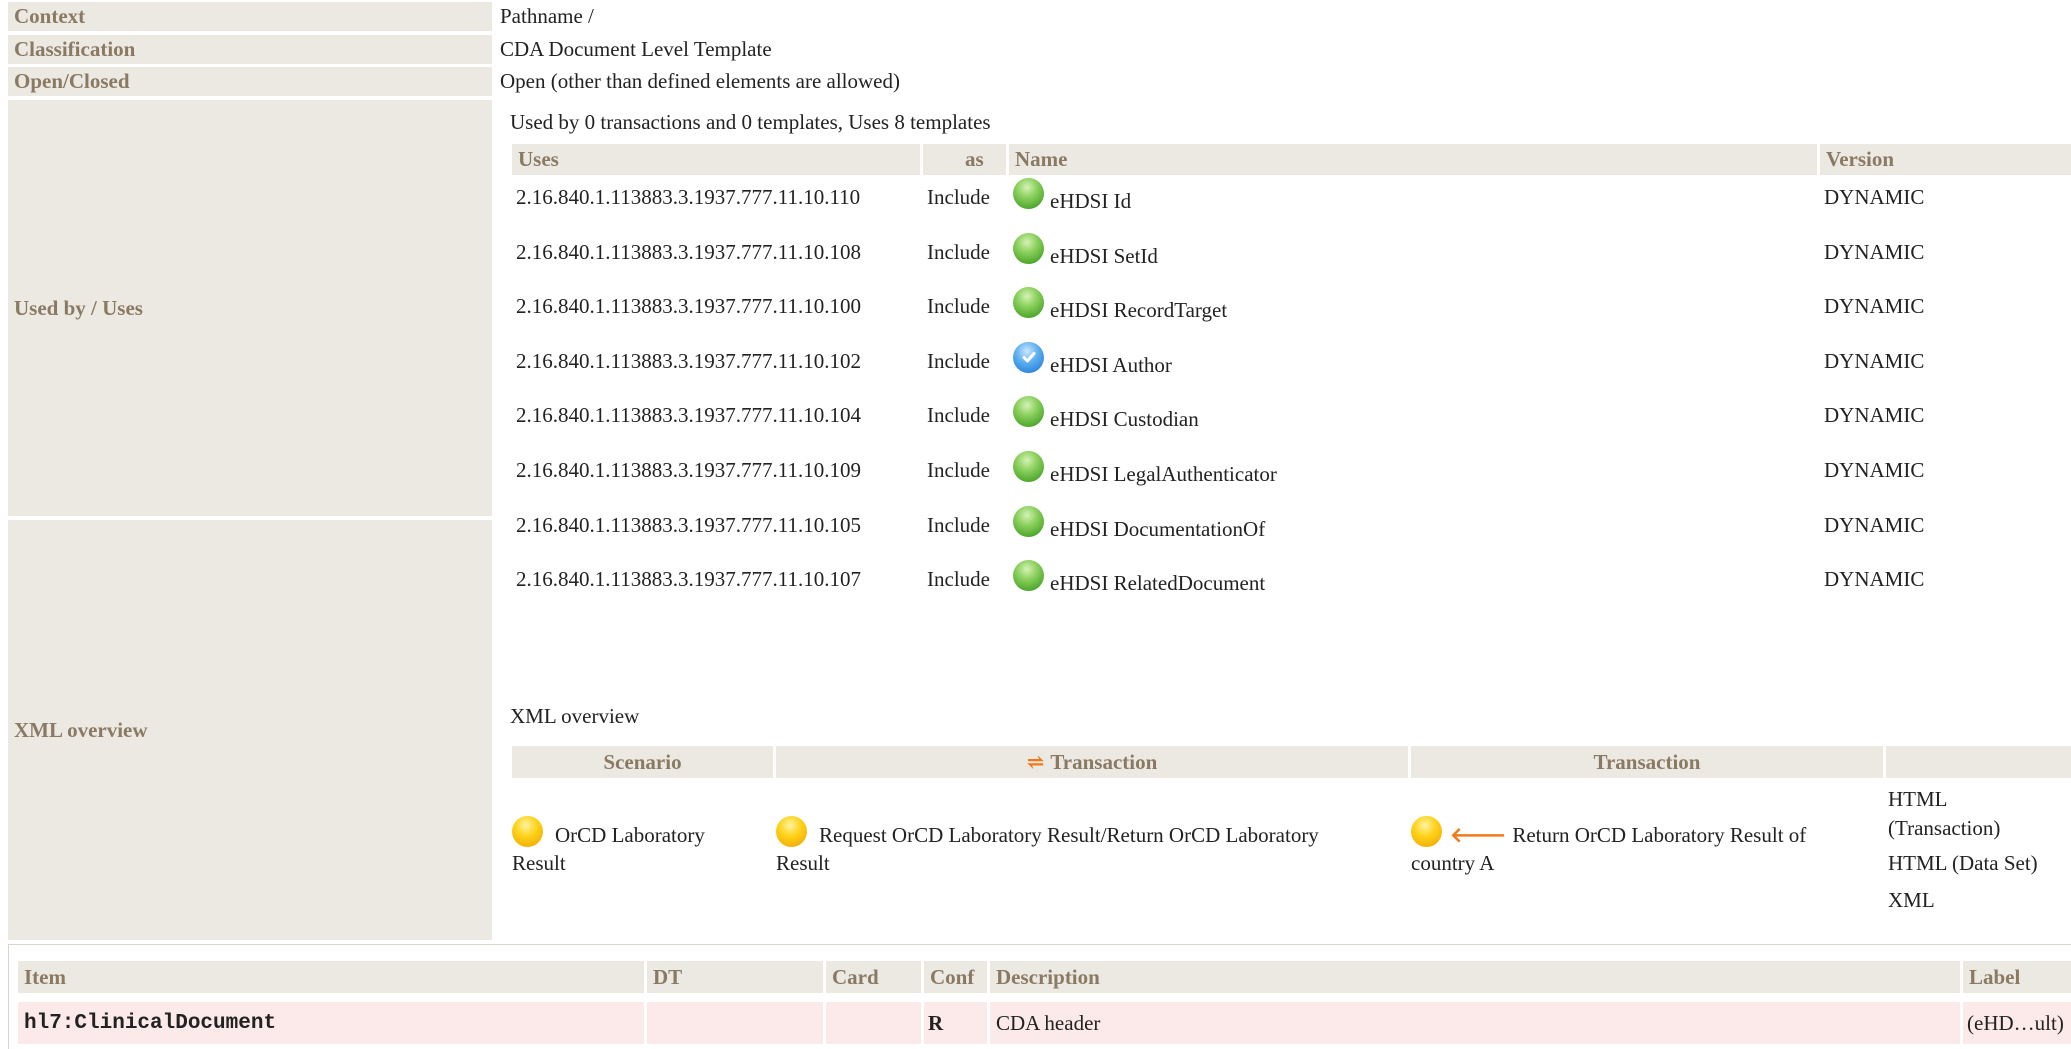 The image size is (2071, 1049). What do you see at coordinates (735, 1023) in the screenshot?
I see `item-cell-dt` at bounding box center [735, 1023].